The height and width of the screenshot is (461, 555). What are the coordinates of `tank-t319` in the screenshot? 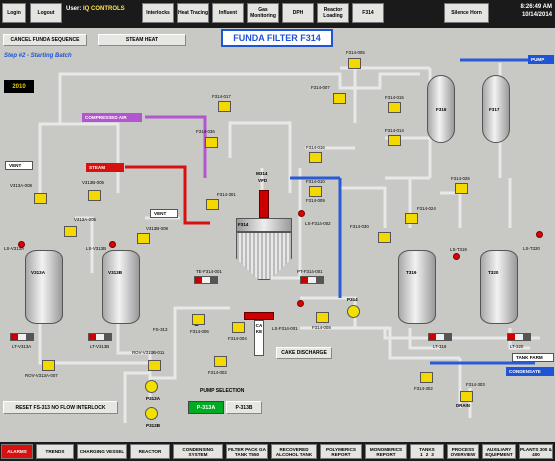 It's located at (417, 287).